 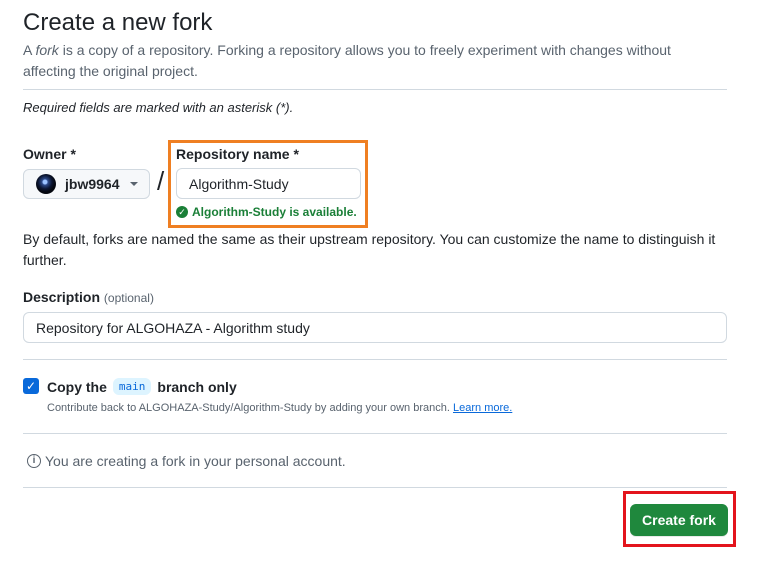 What do you see at coordinates (34, 461) in the screenshot?
I see `info-icon: i` at bounding box center [34, 461].